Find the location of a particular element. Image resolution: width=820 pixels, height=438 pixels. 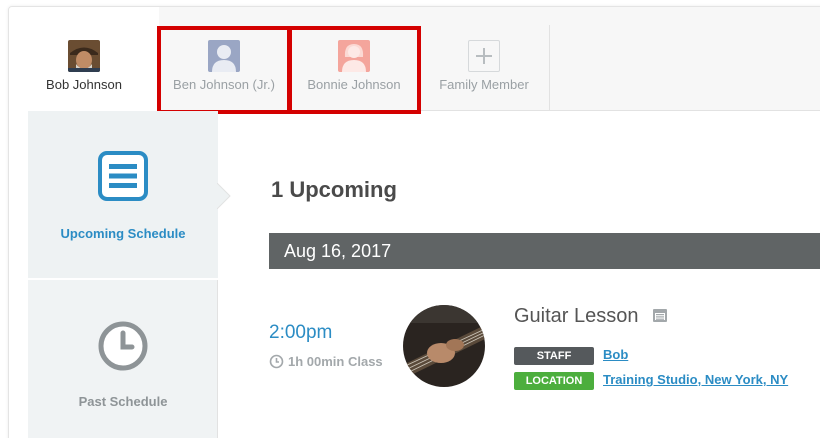

date-header: Aug 16, 2017 is located at coordinates (544, 251).